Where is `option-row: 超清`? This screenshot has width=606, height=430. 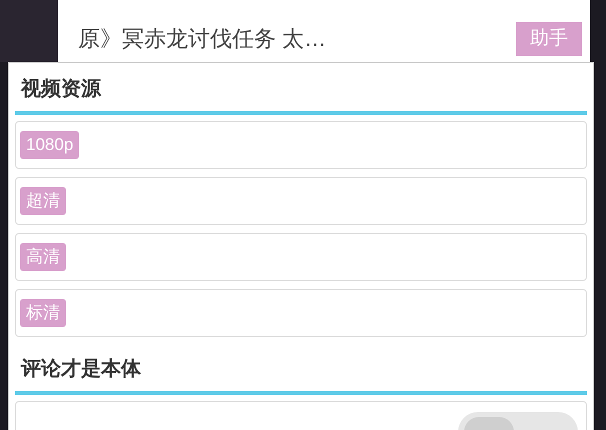
option-row: 超清 is located at coordinates (301, 201).